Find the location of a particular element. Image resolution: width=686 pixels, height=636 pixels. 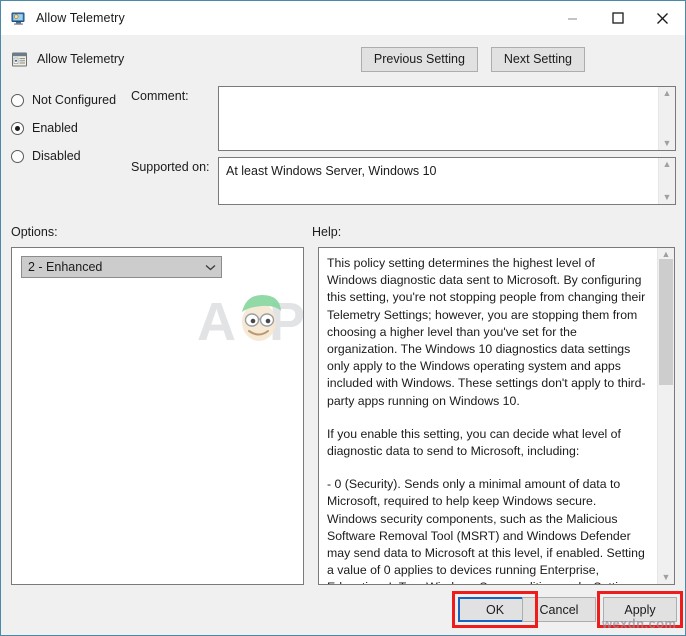

window-controls is located at coordinates (617, 18).